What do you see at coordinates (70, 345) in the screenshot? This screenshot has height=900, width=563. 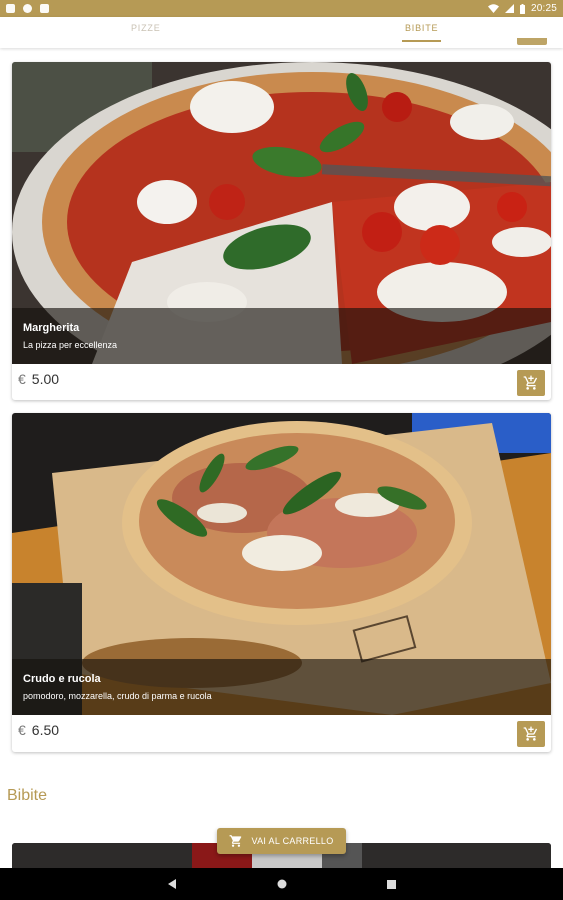 I see `product-description: La pizza per eccellenza` at bounding box center [70, 345].